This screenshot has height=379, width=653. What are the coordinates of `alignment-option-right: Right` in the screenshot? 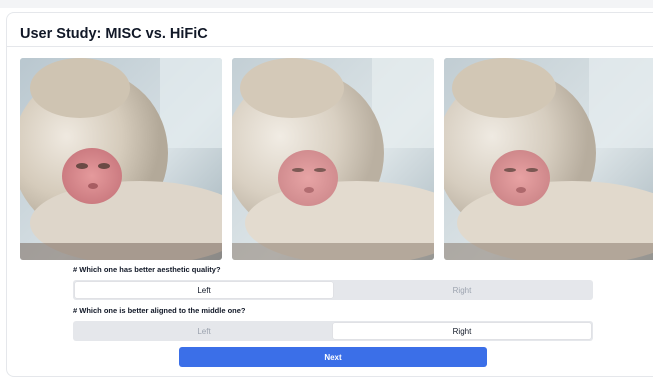 It's located at (462, 331).